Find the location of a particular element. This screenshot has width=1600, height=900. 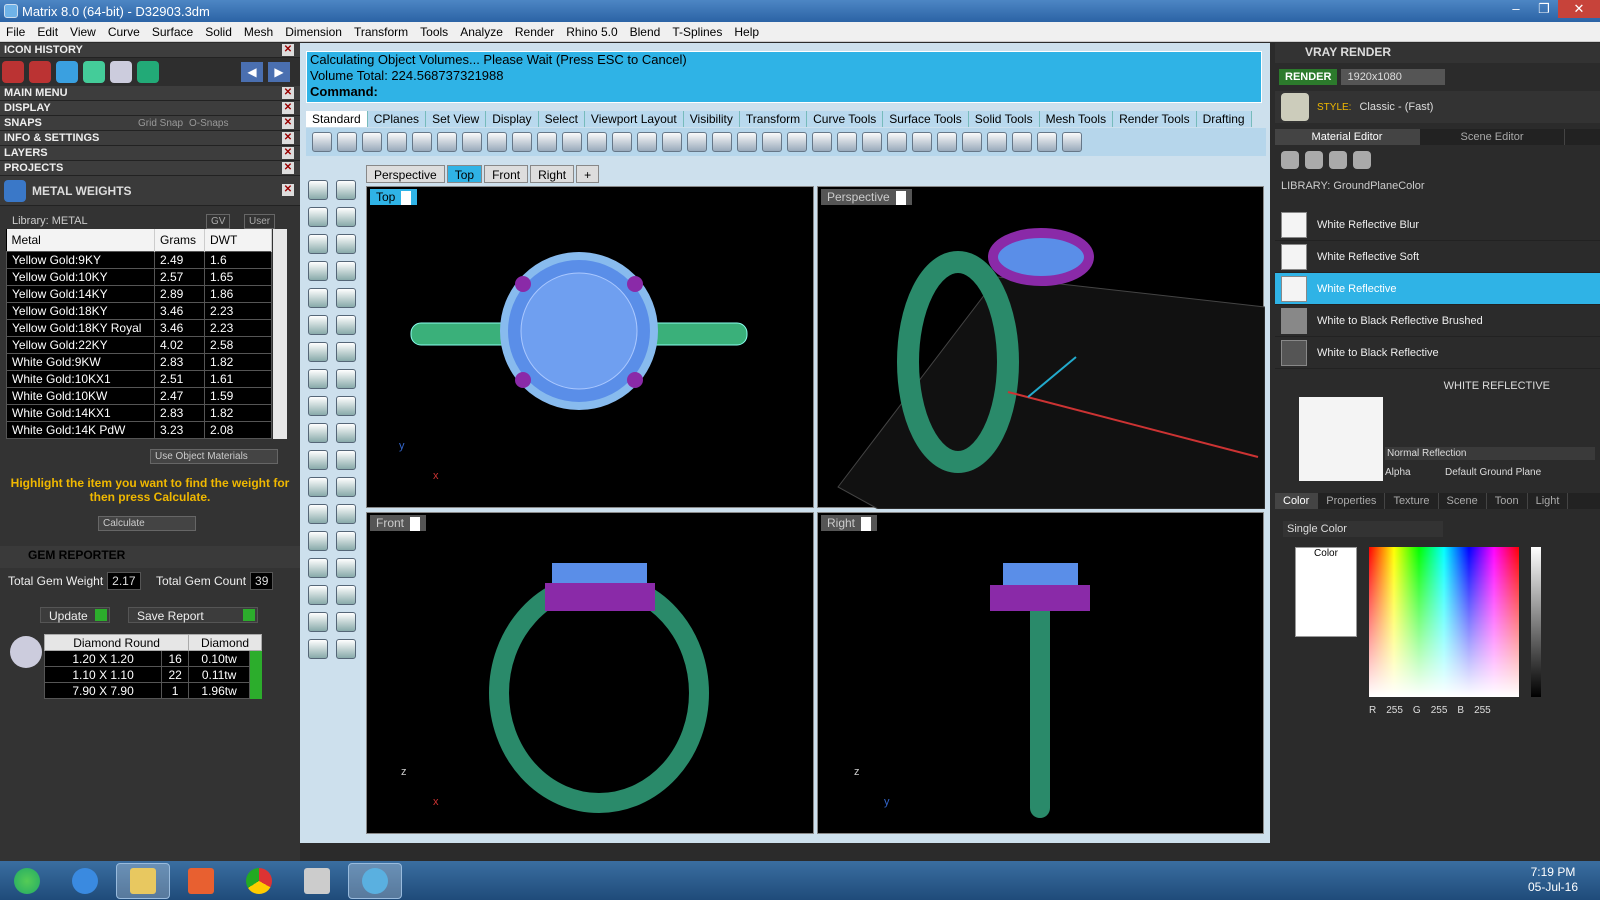

menu-mesh: Mesh is located at coordinates (258, 32).